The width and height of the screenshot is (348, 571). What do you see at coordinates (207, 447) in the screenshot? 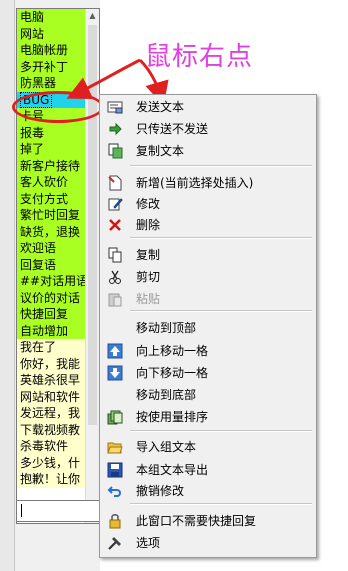
I see `menu-item: 导入组文本` at bounding box center [207, 447].